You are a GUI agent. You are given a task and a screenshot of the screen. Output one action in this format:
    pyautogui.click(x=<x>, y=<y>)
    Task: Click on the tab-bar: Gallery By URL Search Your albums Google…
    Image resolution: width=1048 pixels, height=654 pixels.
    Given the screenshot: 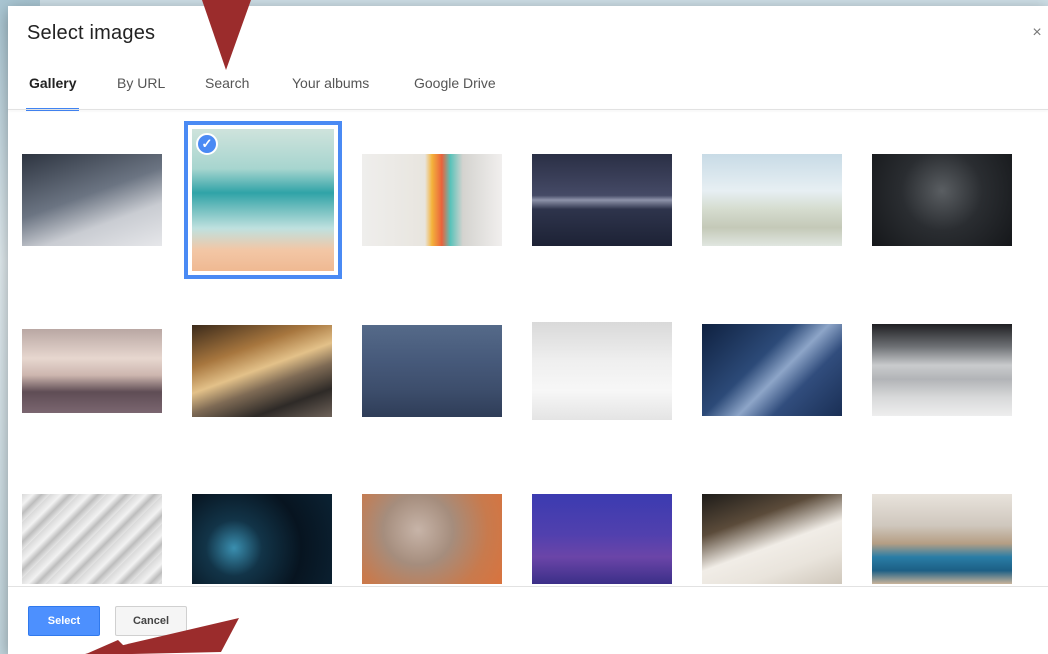 What is the action you would take?
    pyautogui.click(x=528, y=86)
    